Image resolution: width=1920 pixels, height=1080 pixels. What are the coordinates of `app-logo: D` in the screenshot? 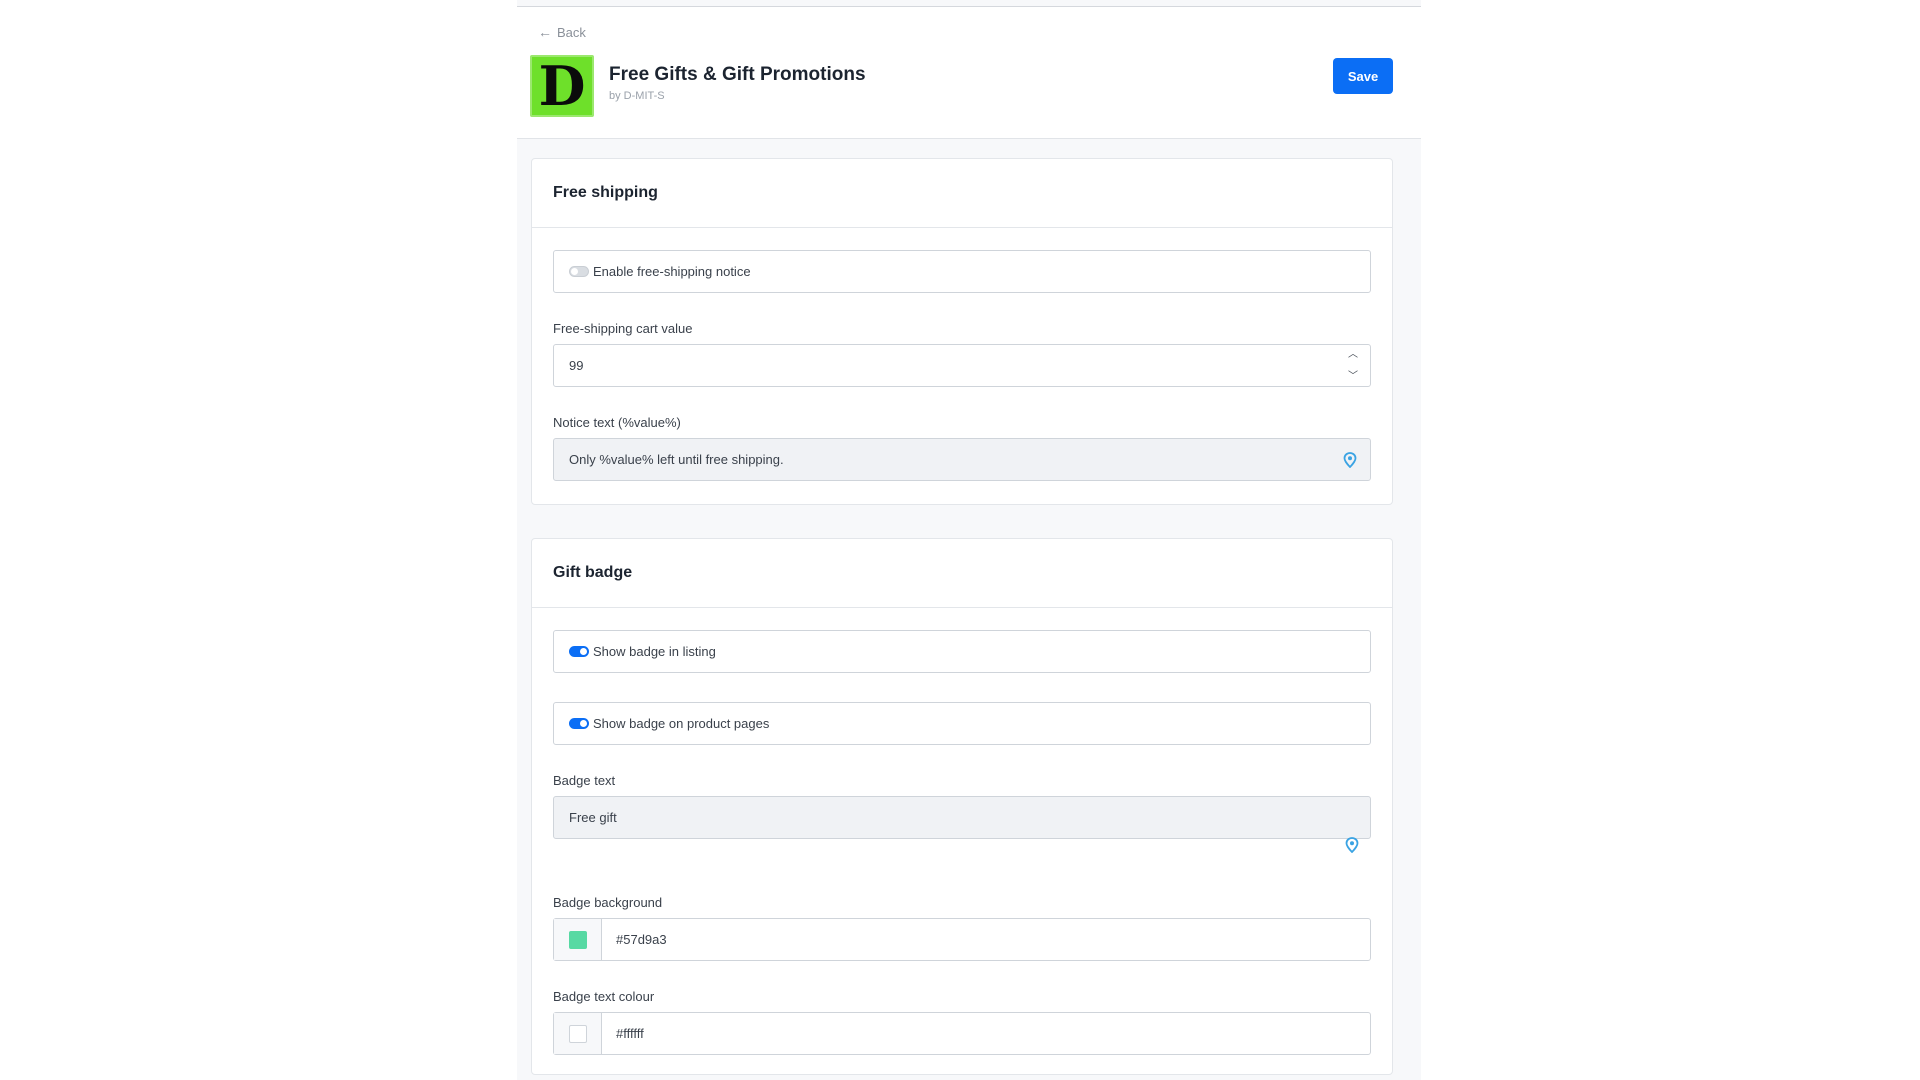 It's located at (562, 86).